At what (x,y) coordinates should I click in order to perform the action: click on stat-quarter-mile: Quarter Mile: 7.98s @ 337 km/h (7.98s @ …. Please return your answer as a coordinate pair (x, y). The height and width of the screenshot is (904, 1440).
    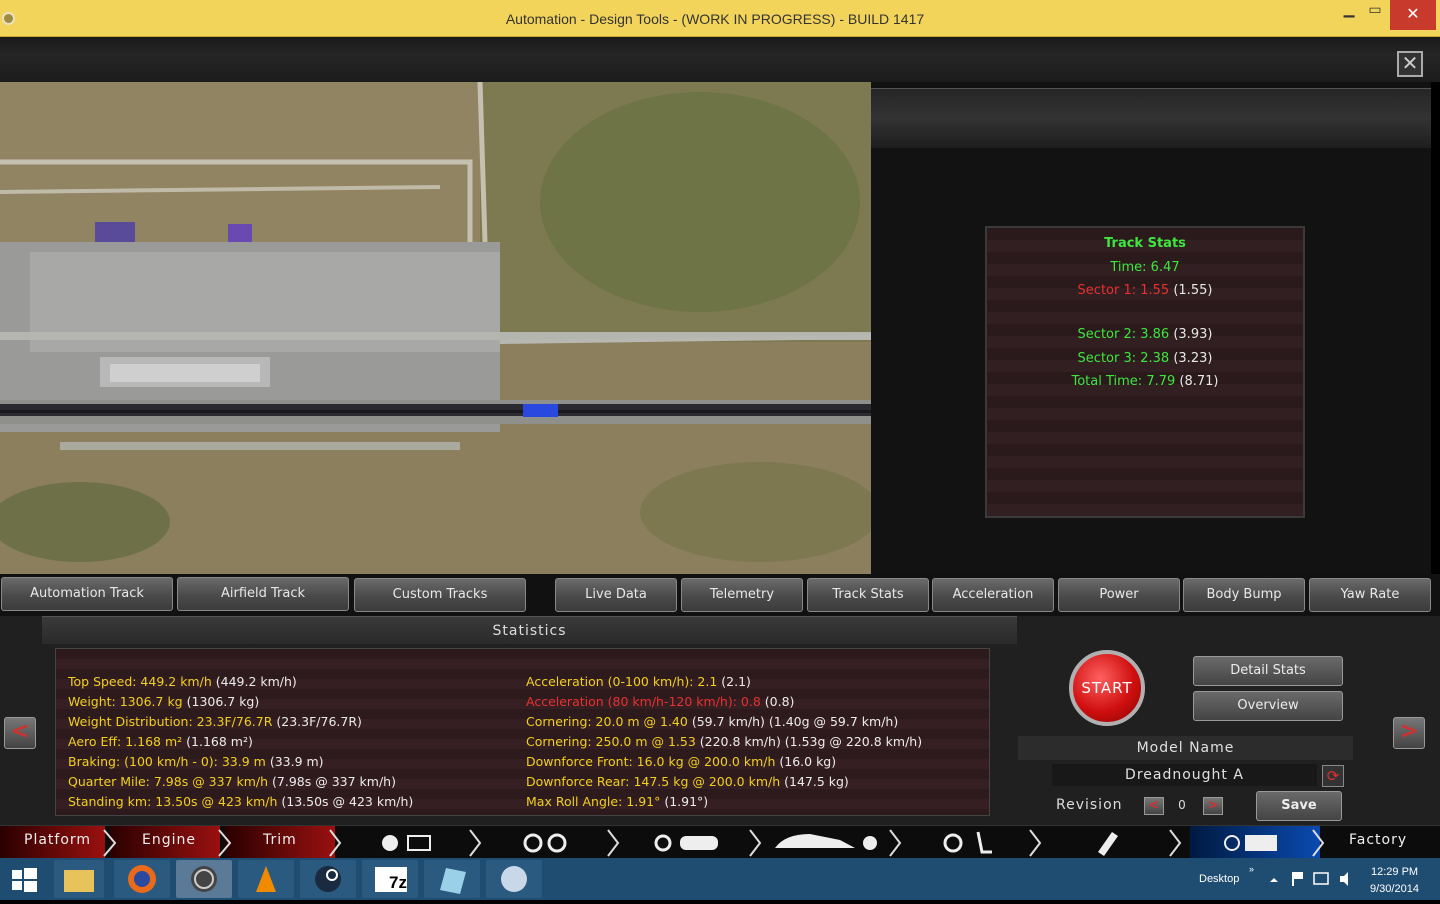
    Looking at the image, I should click on (232, 781).